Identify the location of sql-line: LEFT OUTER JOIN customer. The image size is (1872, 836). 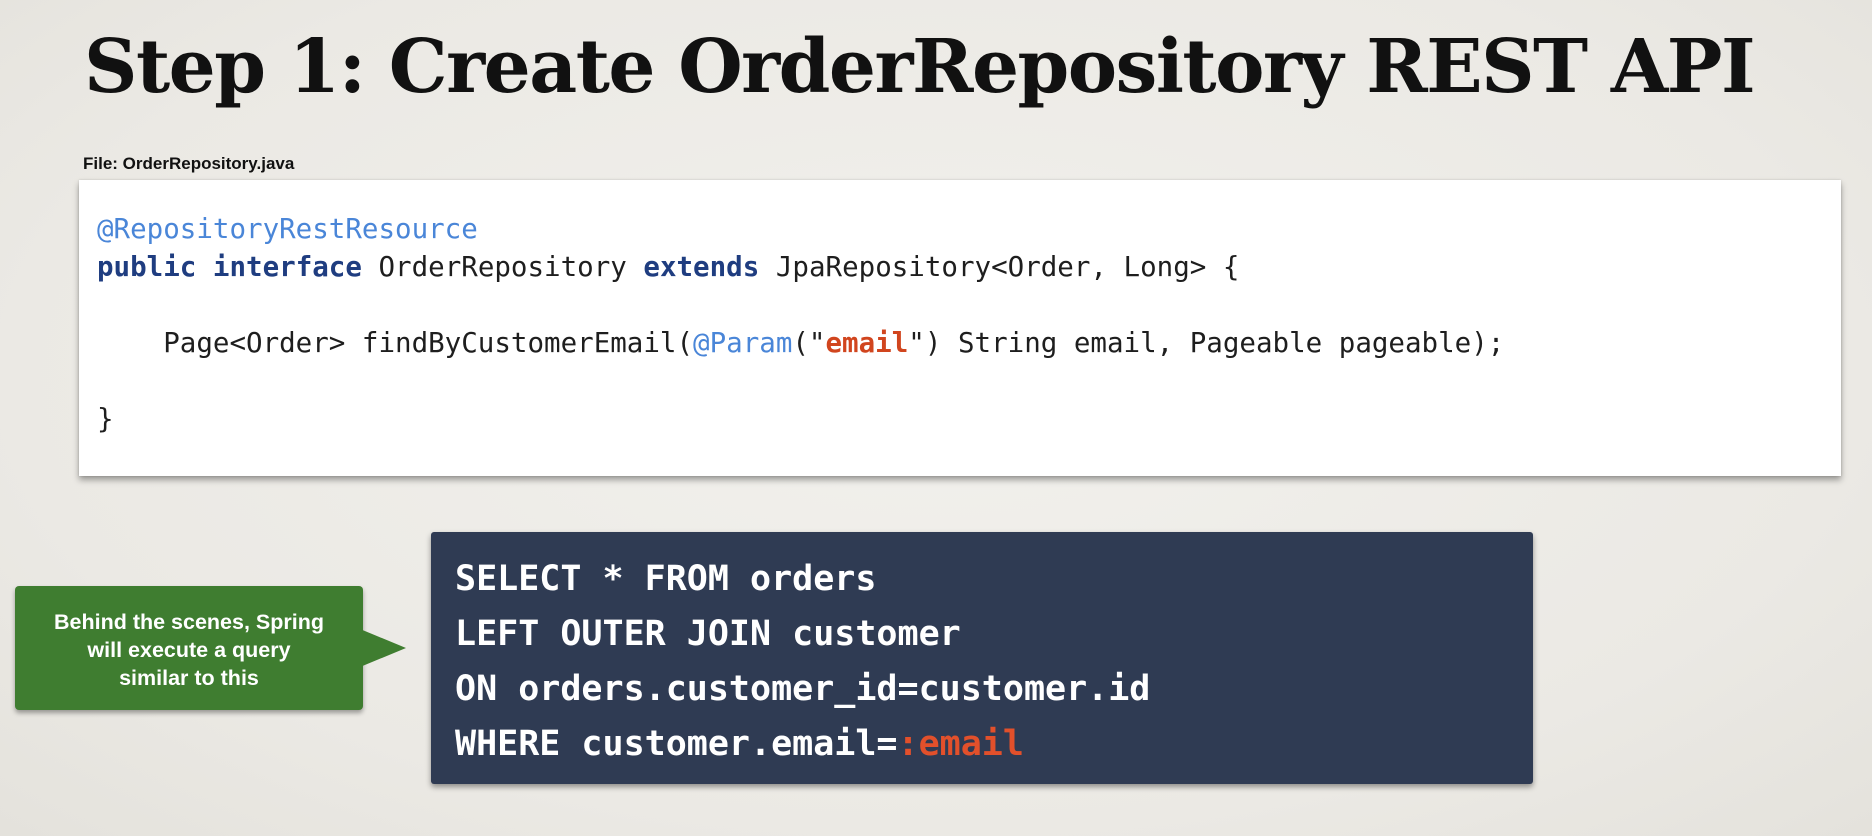
(708, 634).